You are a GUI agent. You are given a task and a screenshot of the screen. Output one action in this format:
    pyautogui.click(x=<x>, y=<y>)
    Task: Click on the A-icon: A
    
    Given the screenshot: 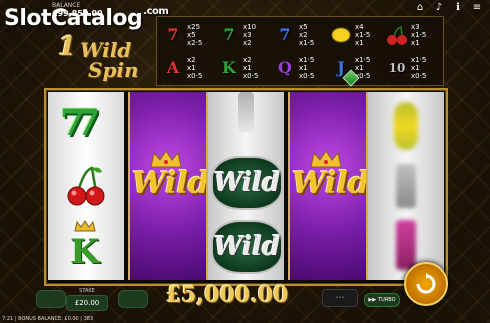 What is the action you would take?
    pyautogui.click(x=173, y=67)
    